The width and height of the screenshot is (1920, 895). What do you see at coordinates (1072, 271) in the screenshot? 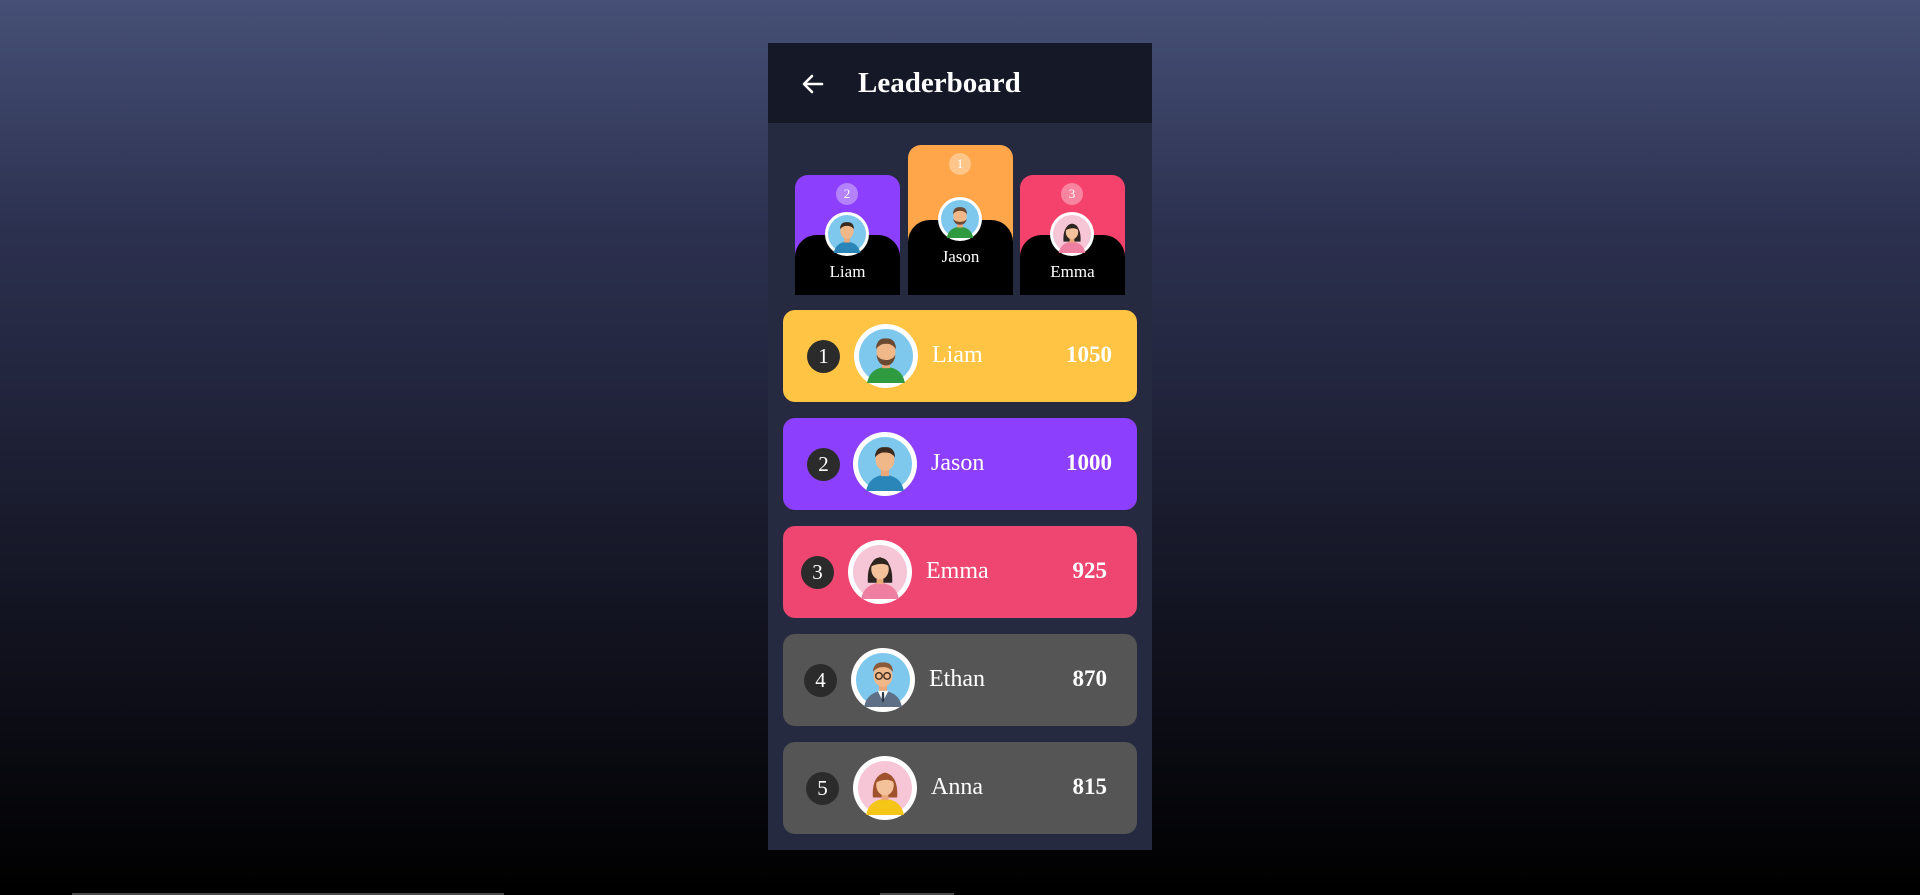
I see `podium-name: Emma` at bounding box center [1072, 271].